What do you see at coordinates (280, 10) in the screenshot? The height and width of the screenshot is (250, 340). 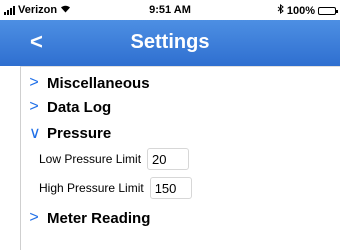 I see `bluetooth-icon` at bounding box center [280, 10].